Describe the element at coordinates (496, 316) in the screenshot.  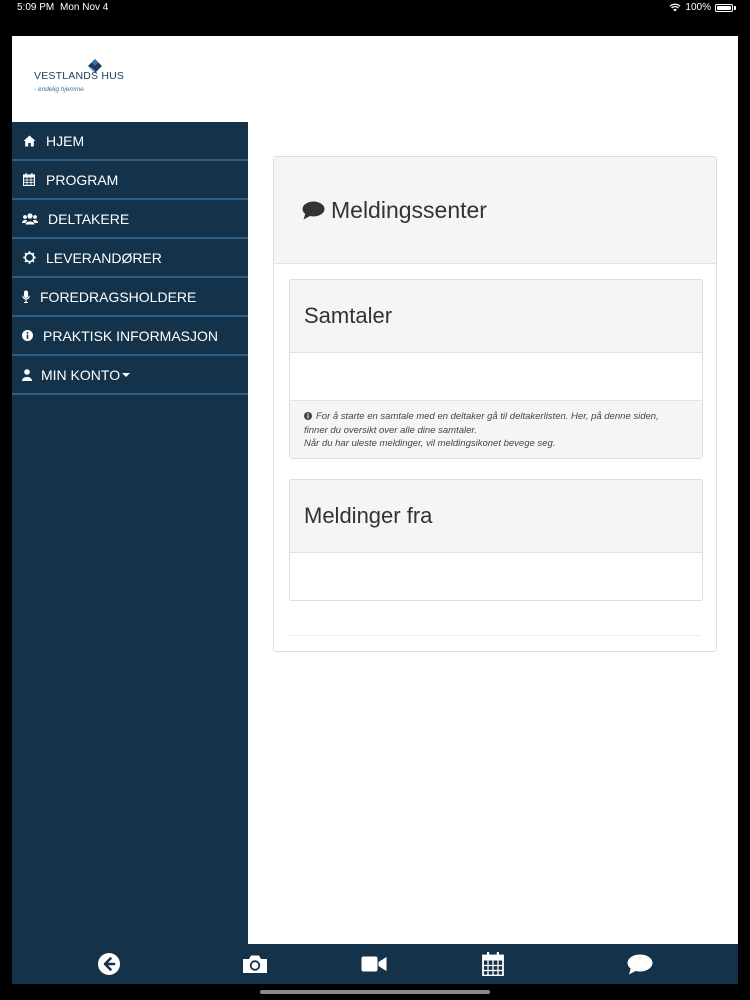
I see `conversations-title: Samtaler` at that location.